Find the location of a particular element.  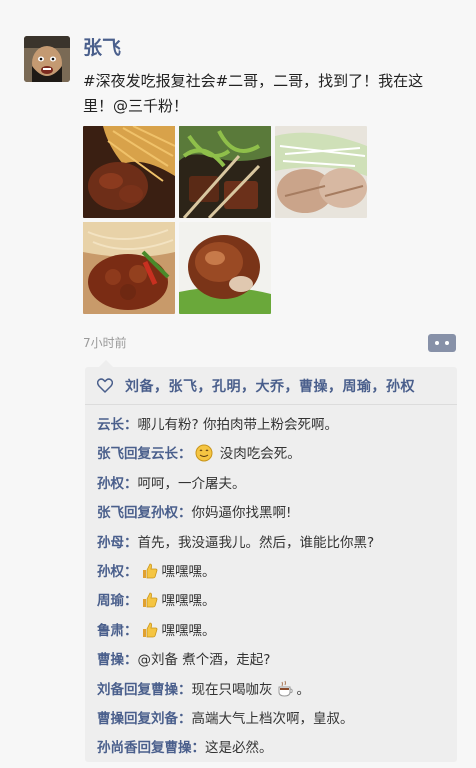

comment-text: 首先，我没逼我儿。然后，谁能比你黑? is located at coordinates (256, 542).